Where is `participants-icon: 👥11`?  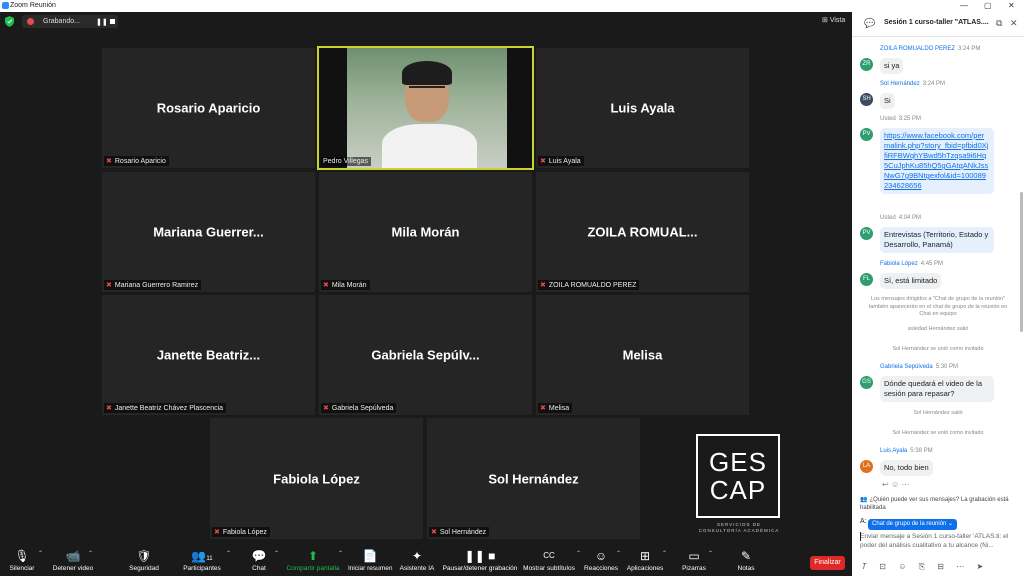
participants-icon: 👥11 is located at coordinates (202, 556).